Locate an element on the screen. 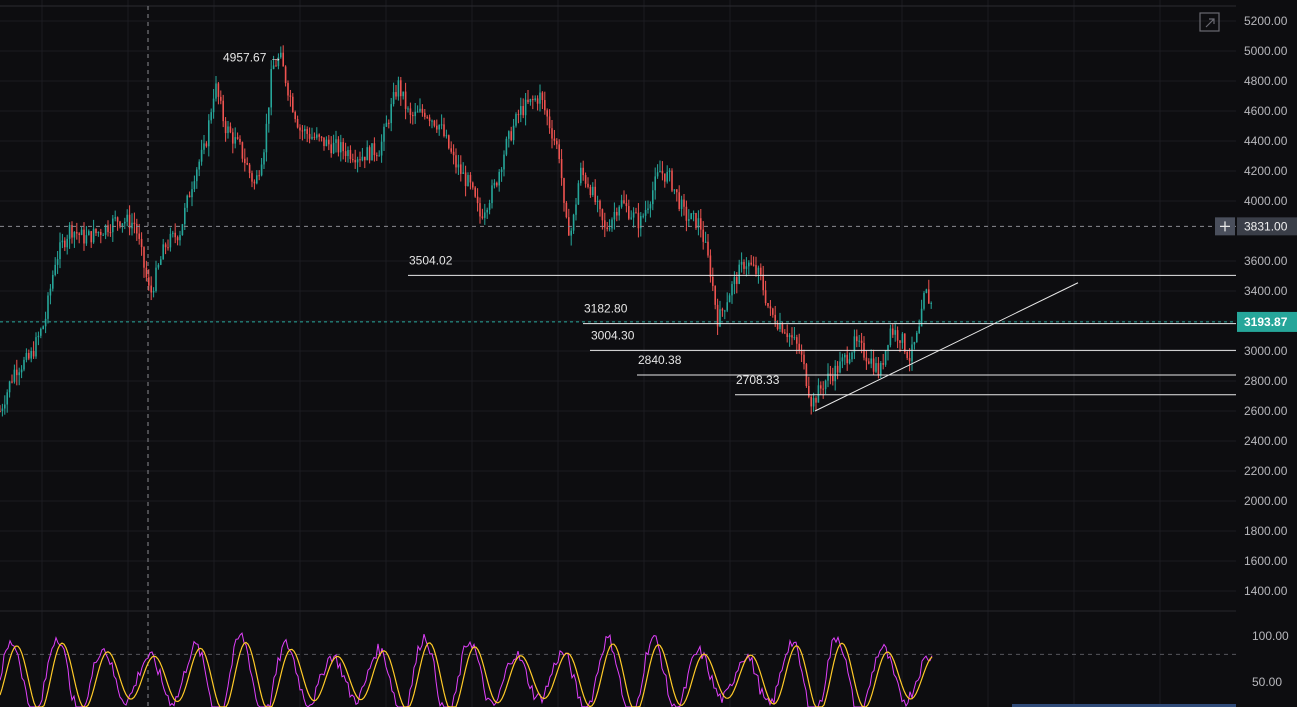 The width and height of the screenshot is (1297, 707). axis-tick: 3400.00 is located at coordinates (1266, 291).